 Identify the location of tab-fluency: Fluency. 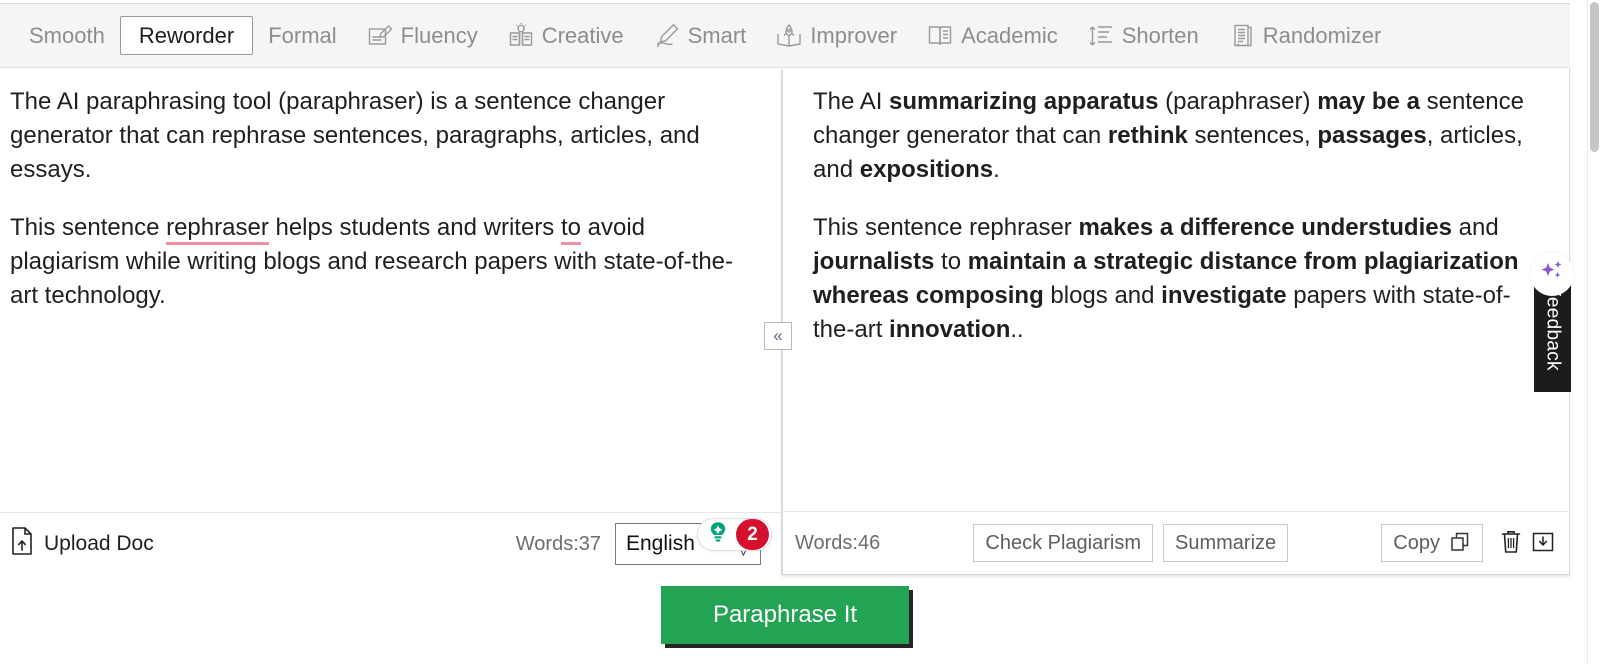
(422, 35).